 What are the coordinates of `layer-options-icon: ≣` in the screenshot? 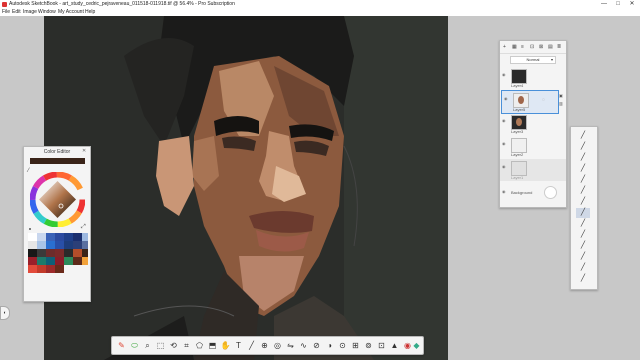 It's located at (559, 47).